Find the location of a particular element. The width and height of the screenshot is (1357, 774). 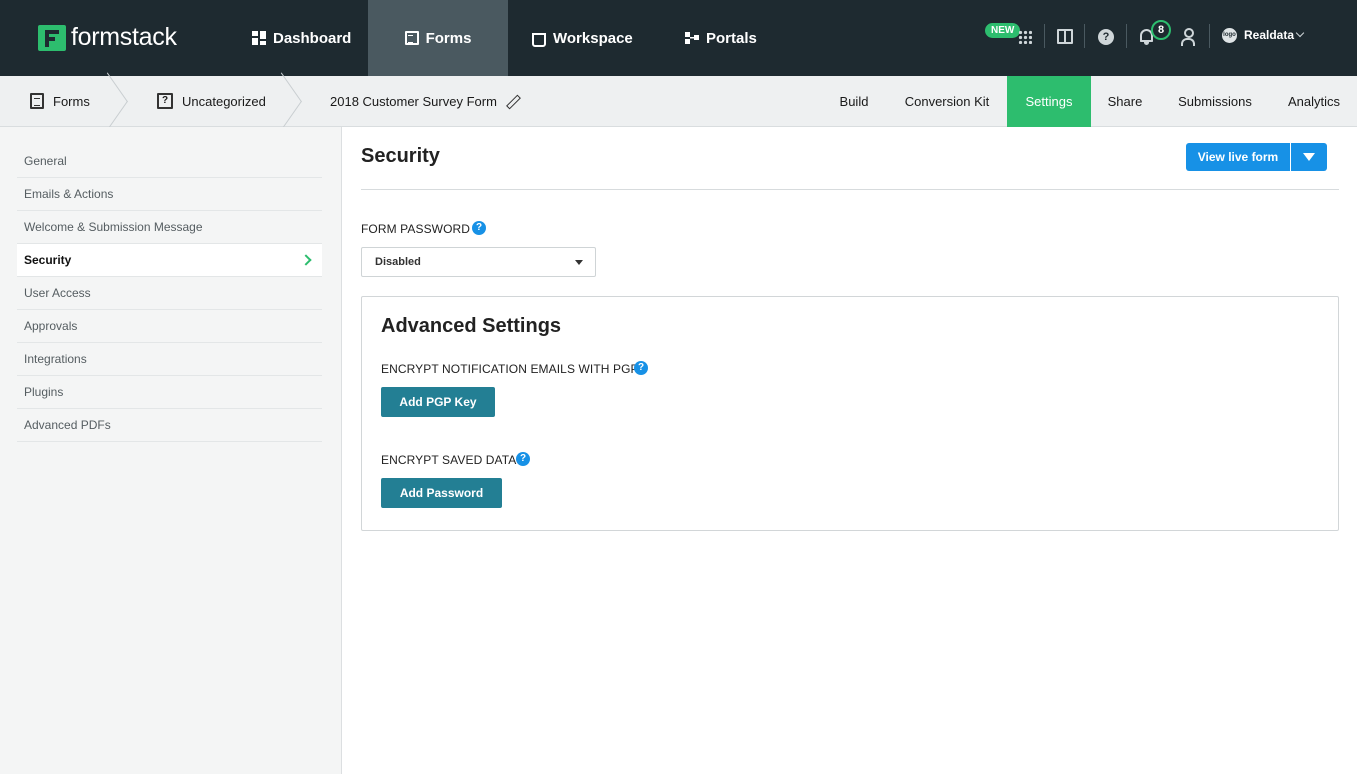

advanced-settings-title: Advanced Settings is located at coordinates (471, 326).